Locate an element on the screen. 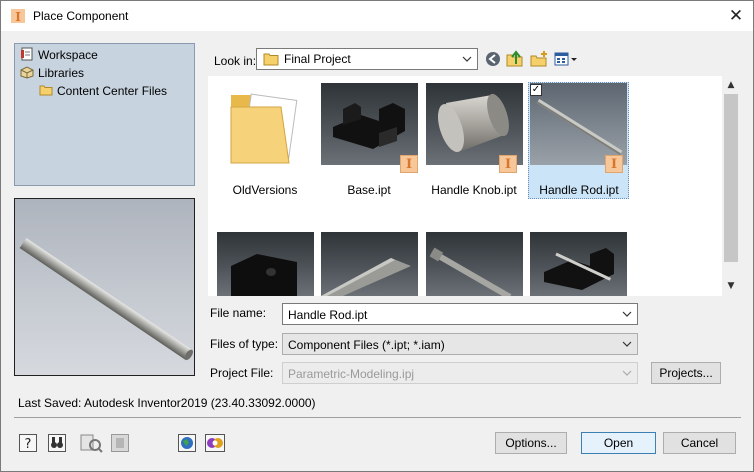 The width and height of the screenshot is (754, 472). project-file-value: Parametric-Modeling.ipj is located at coordinates (351, 374).